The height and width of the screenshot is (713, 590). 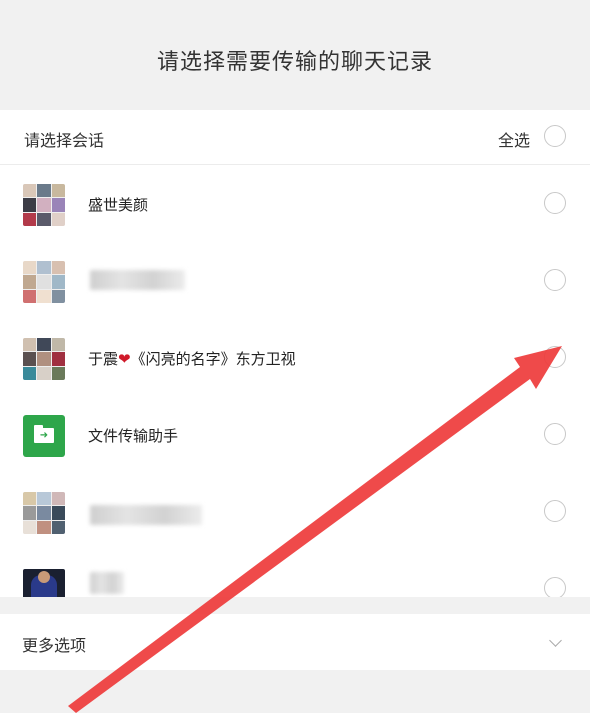 What do you see at coordinates (103, 359) in the screenshot?
I see `chat-name-prefix: 于震` at bounding box center [103, 359].